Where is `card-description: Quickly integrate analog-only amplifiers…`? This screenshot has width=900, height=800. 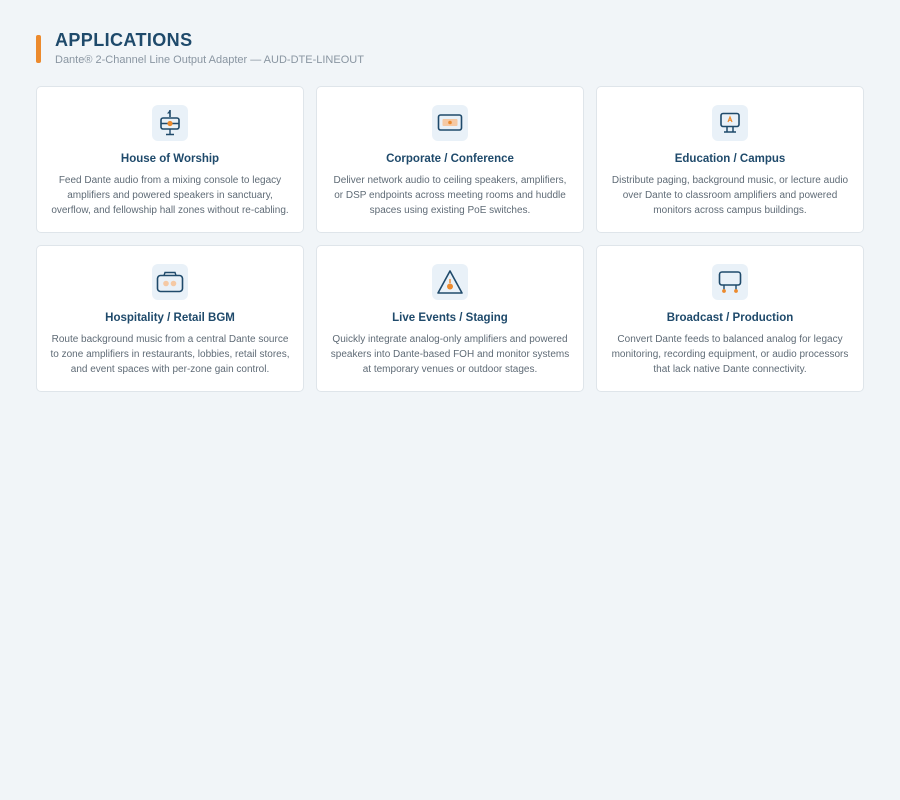 card-description: Quickly integrate analog-only amplifiers… is located at coordinates (450, 354).